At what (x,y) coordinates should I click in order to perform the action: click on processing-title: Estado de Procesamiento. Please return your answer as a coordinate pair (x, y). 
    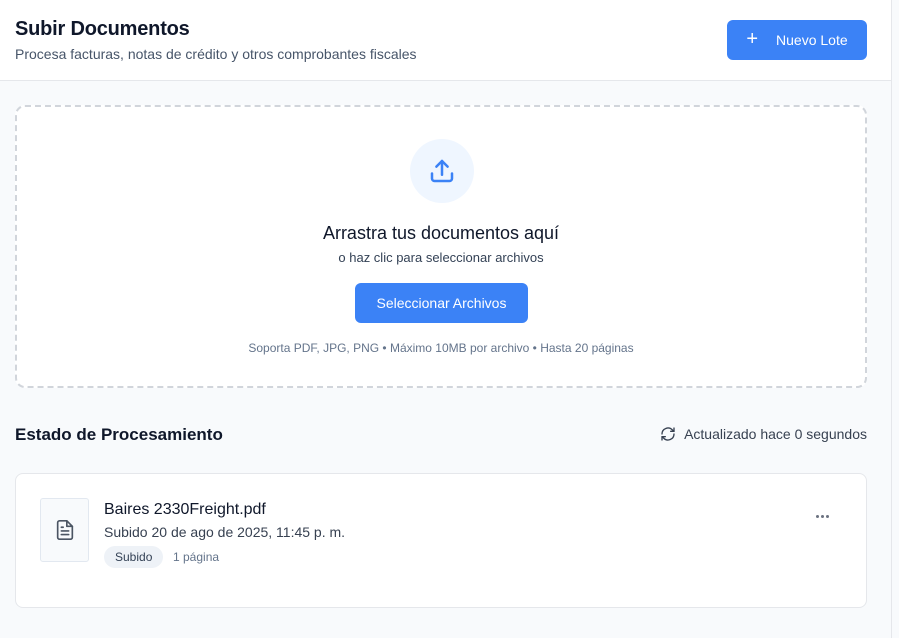
    Looking at the image, I should click on (119, 434).